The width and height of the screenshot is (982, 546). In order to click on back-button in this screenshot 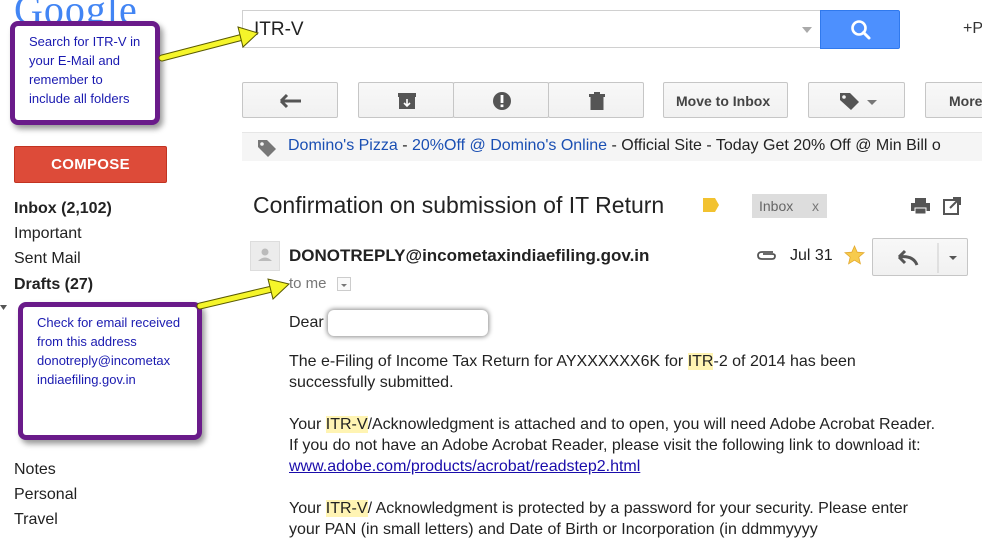, I will do `click(290, 100)`.